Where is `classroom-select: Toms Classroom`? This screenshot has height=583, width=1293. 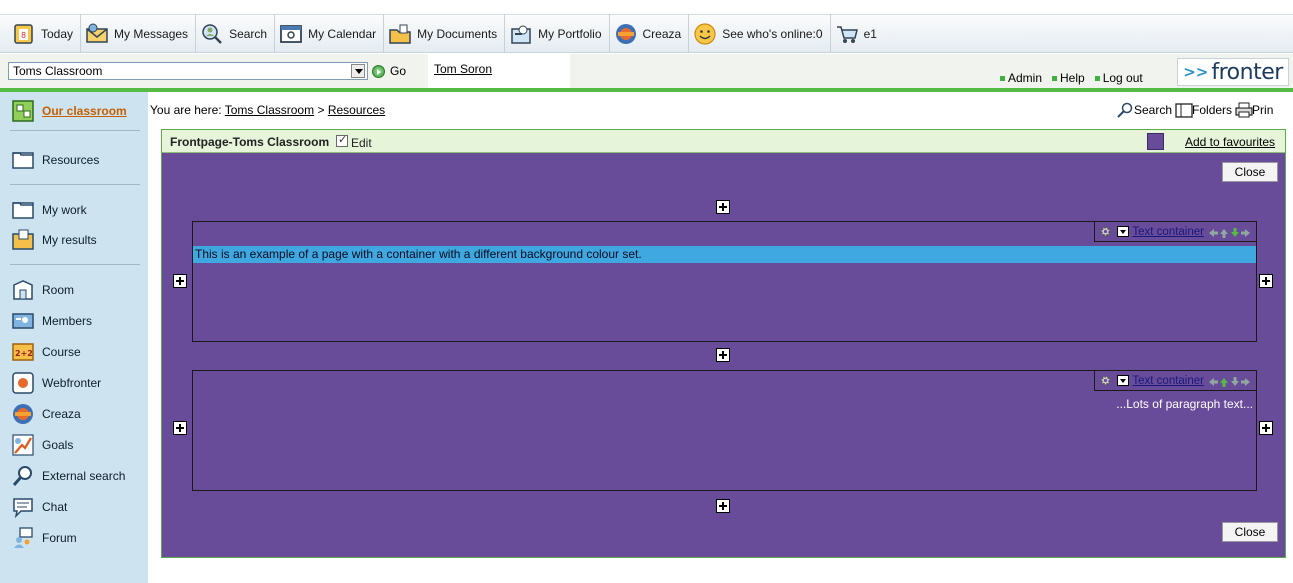 classroom-select: Toms Classroom is located at coordinates (188, 71).